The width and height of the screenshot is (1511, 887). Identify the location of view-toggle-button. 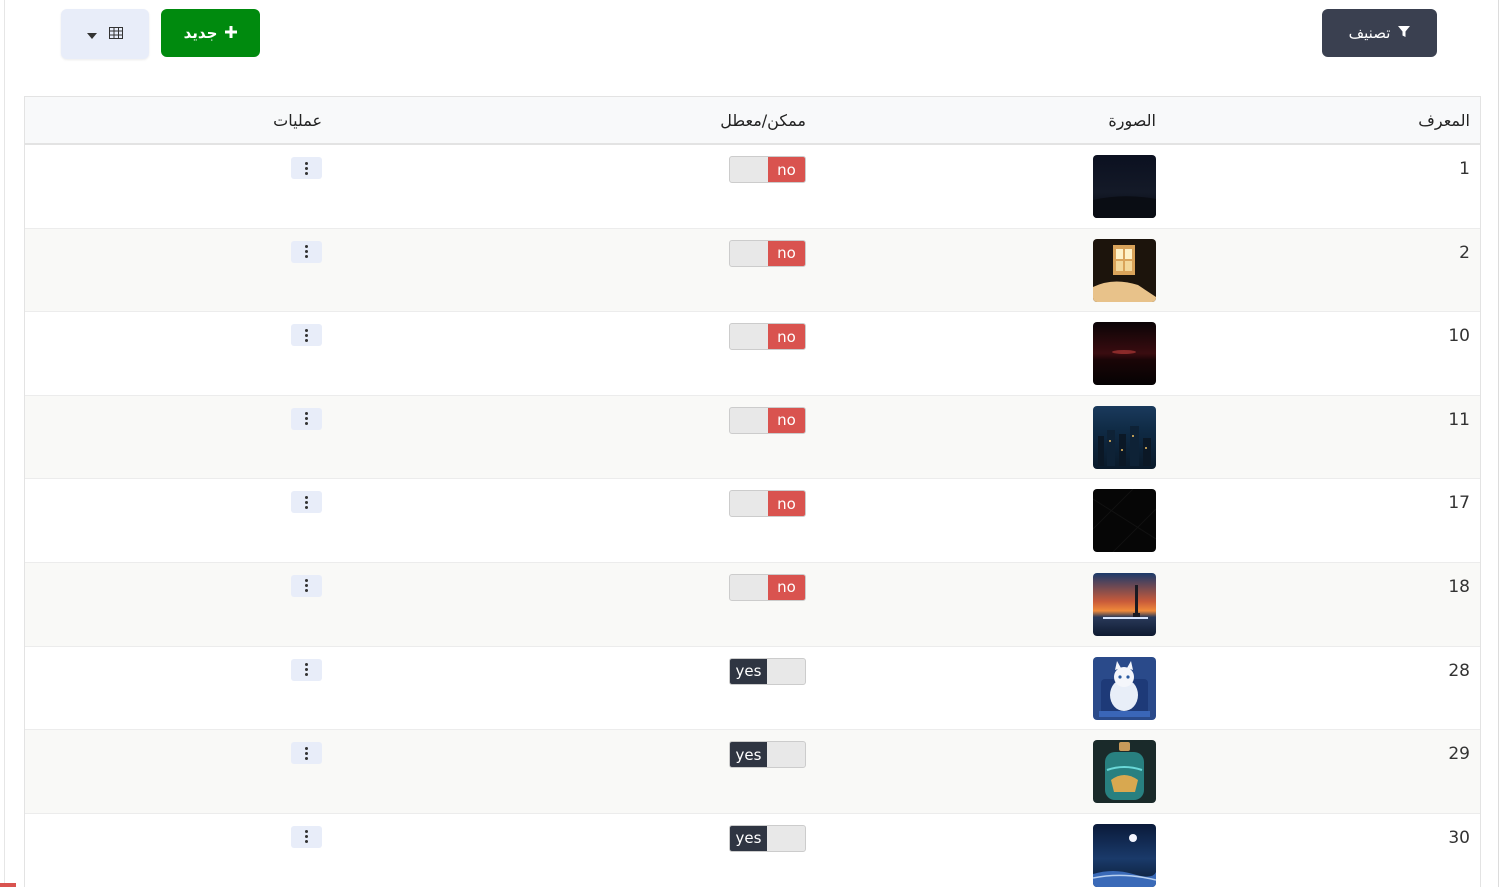
(105, 34).